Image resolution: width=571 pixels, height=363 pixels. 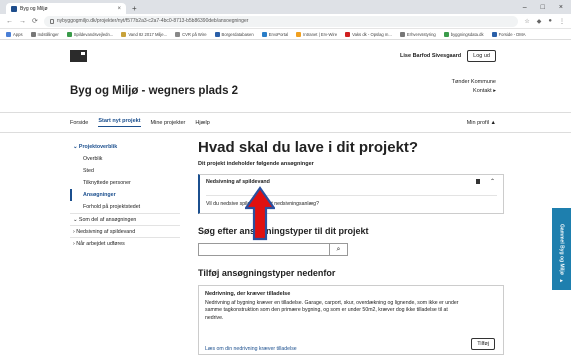 What do you see at coordinates (154, 91) in the screenshot?
I see `page-title: Byg og Miljø - wegners plads 2` at bounding box center [154, 91].